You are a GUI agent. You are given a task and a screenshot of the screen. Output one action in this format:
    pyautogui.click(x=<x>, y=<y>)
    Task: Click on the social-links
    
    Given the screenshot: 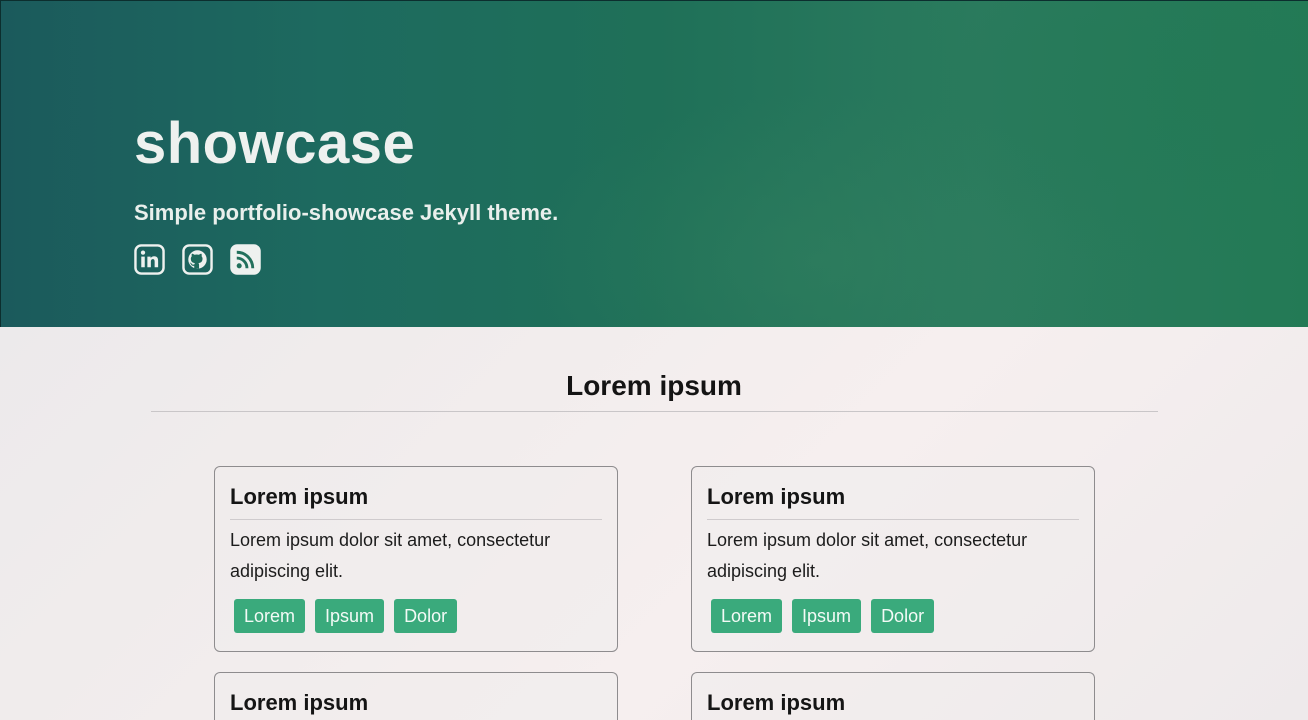 What is the action you would take?
    pyautogui.click(x=197, y=259)
    